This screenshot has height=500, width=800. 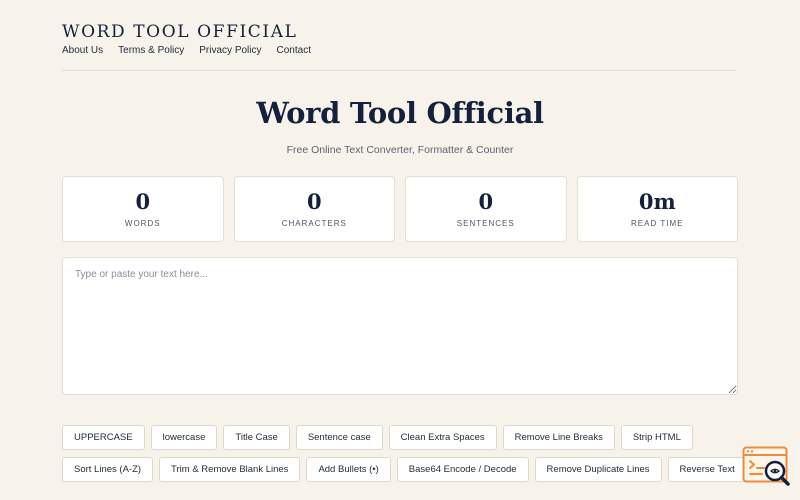 I want to click on title-case-button: Title Case, so click(x=256, y=437).